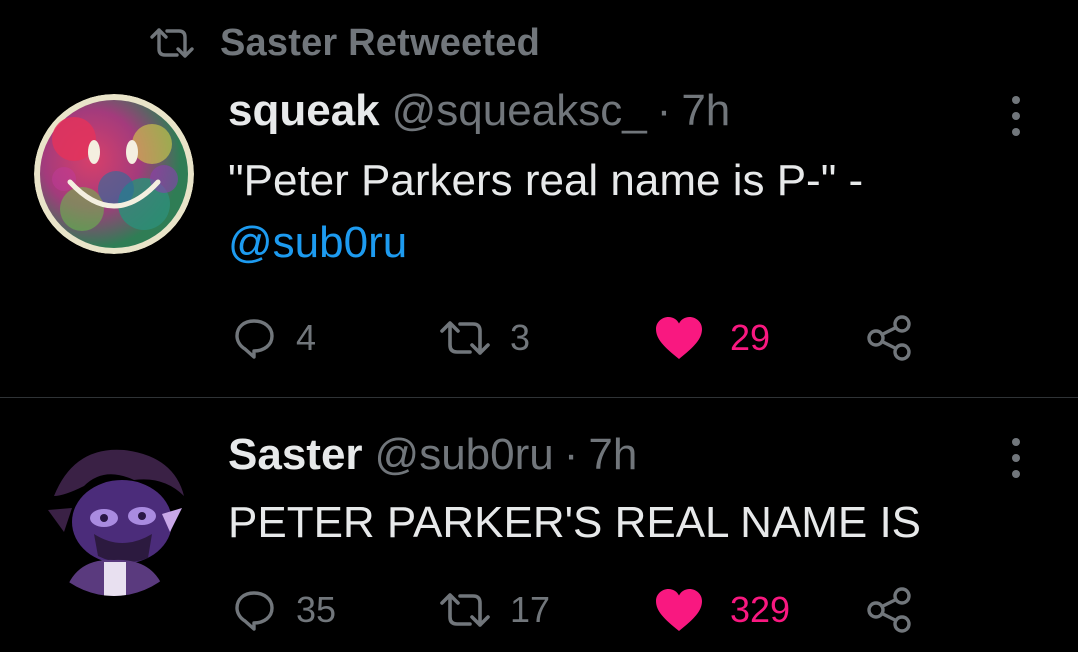 This screenshot has height=652, width=1078. I want to click on reply-count: 4, so click(306, 337).